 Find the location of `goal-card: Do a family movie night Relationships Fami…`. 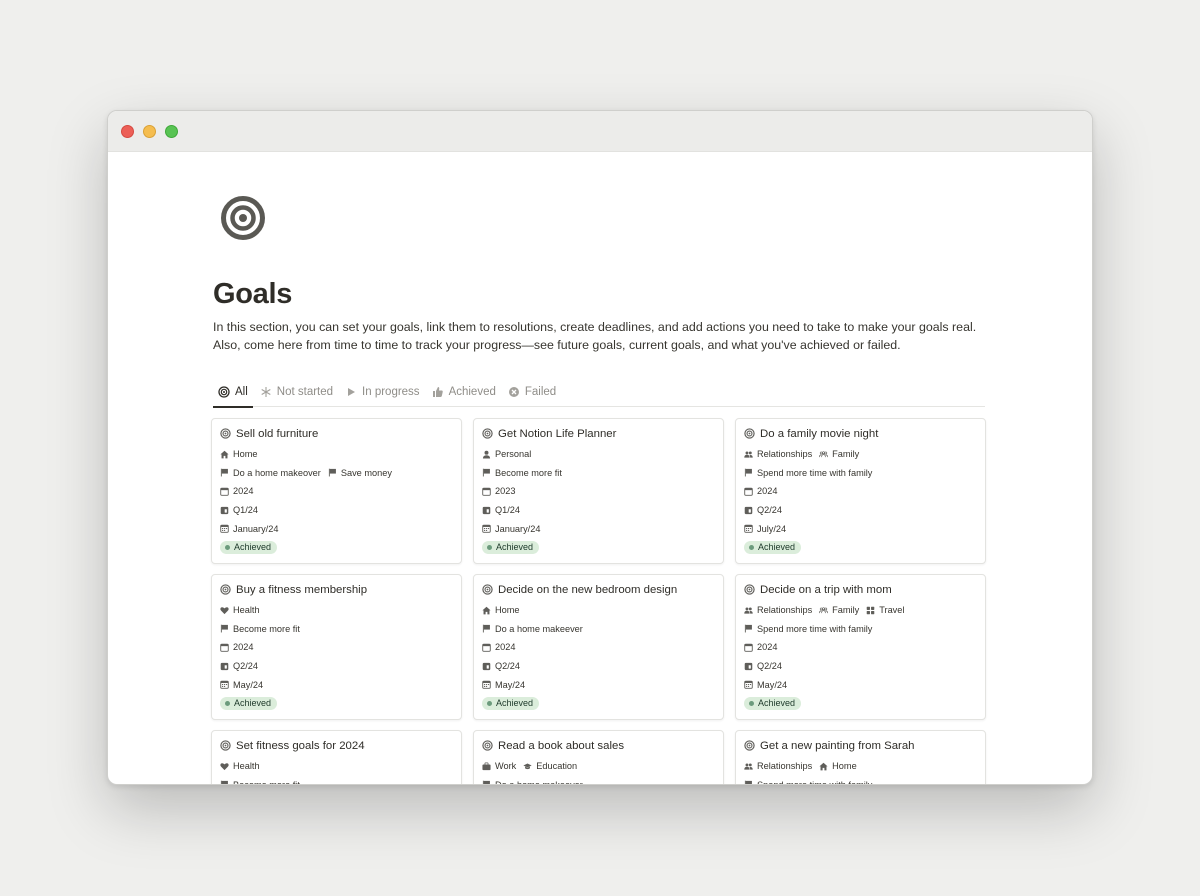

goal-card: Do a family movie night Relationships Fami… is located at coordinates (860, 491).